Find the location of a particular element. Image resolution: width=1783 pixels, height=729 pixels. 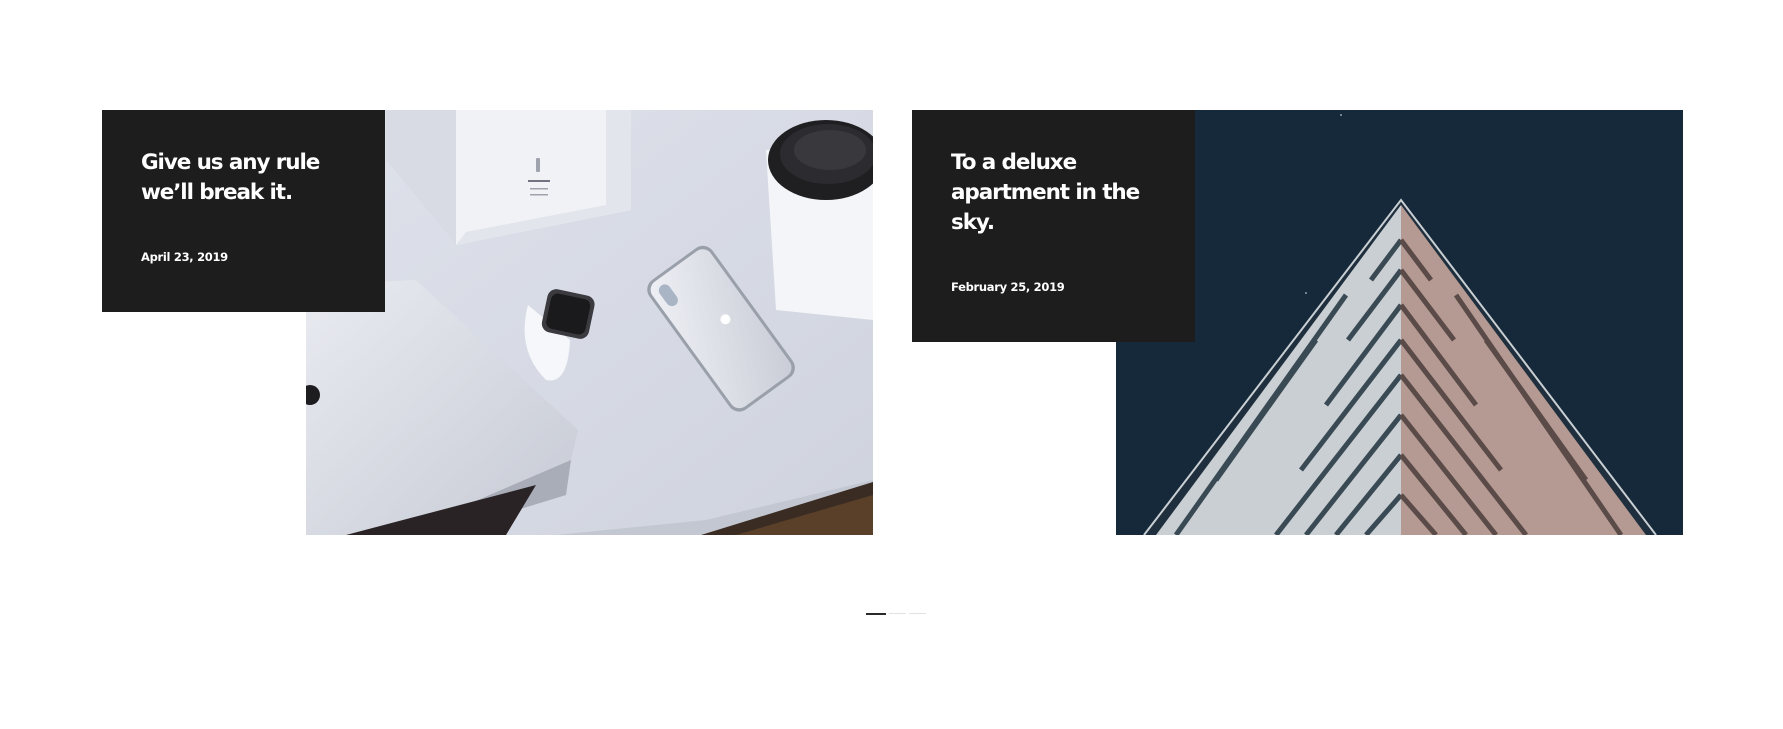

post-date: April 23, 2019 is located at coordinates (184, 257).